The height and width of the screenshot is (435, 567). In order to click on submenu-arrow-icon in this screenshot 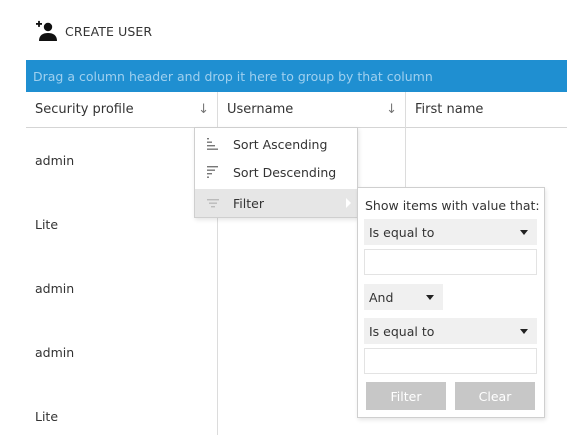, I will do `click(348, 203)`.